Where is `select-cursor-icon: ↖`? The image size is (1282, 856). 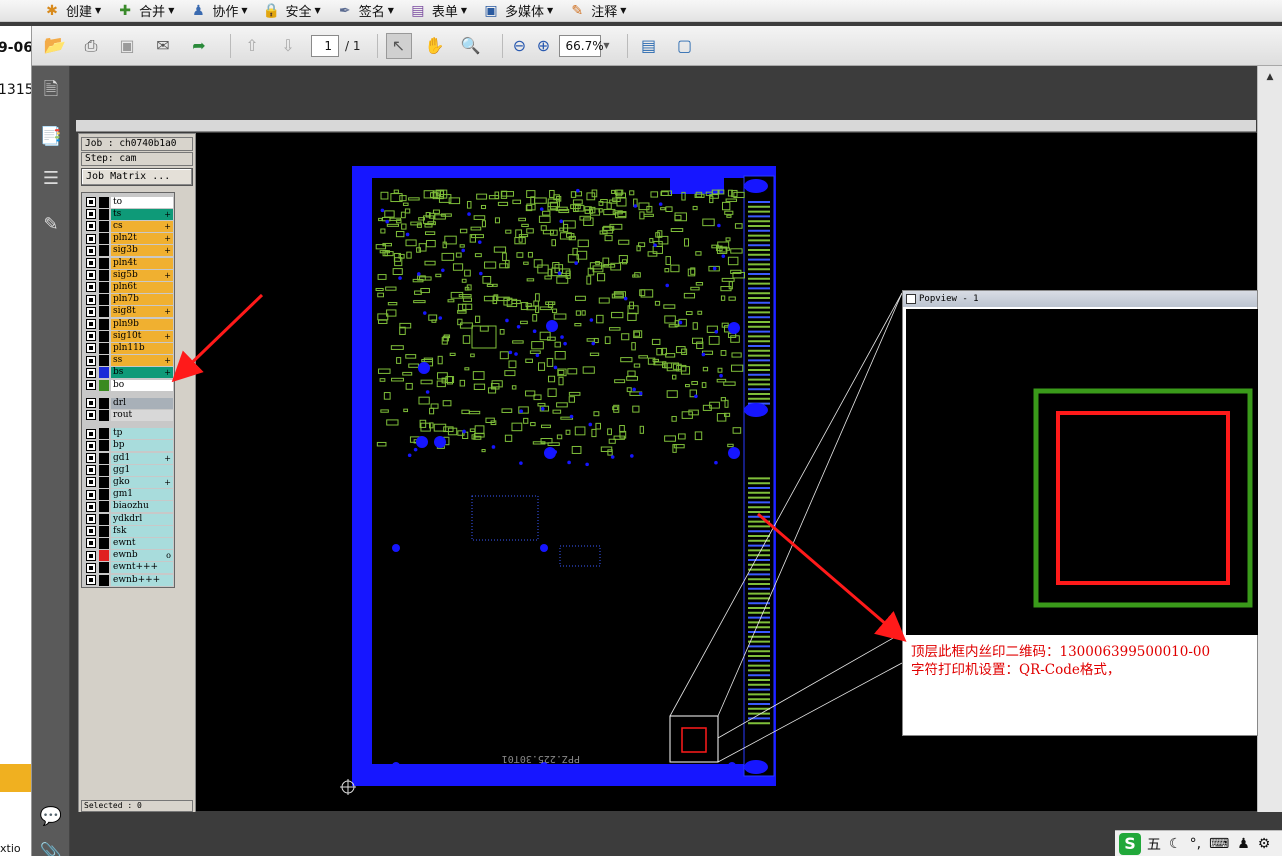
select-cursor-icon: ↖ is located at coordinates (398, 45).